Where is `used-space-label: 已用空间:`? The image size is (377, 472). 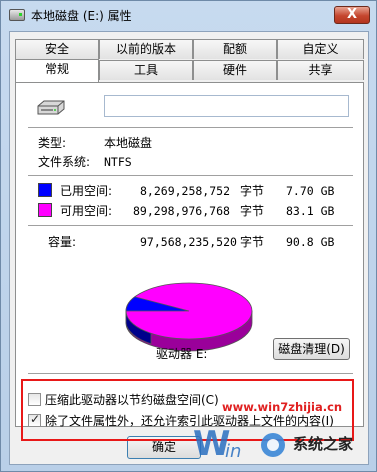 used-space-label: 已用空间: is located at coordinates (86, 191).